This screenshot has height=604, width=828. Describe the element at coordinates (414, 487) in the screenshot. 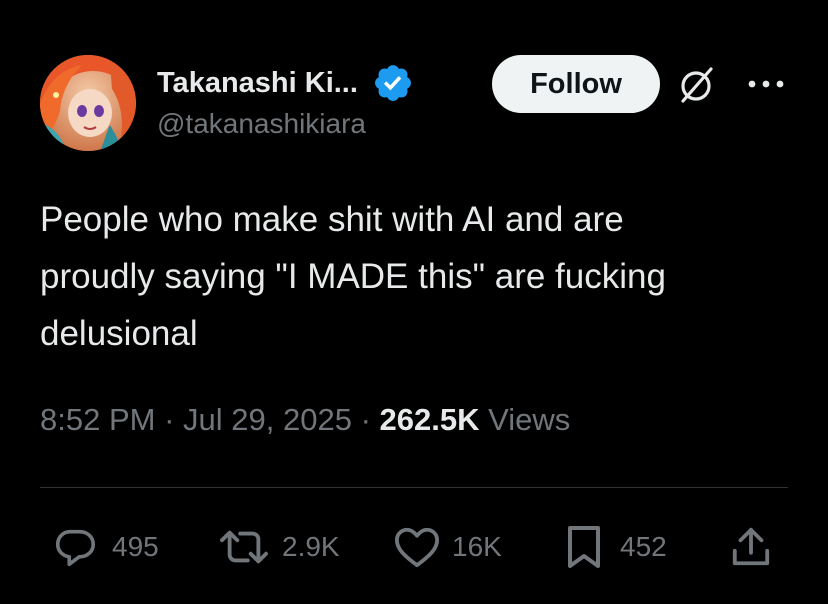

I see `divider` at that location.